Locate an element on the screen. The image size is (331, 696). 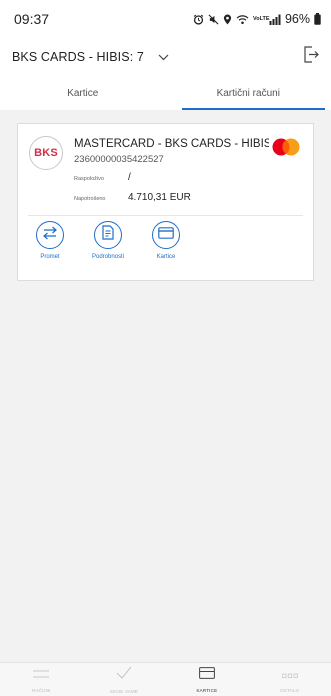
kartice-button: Kartice is located at coordinates (166, 240).